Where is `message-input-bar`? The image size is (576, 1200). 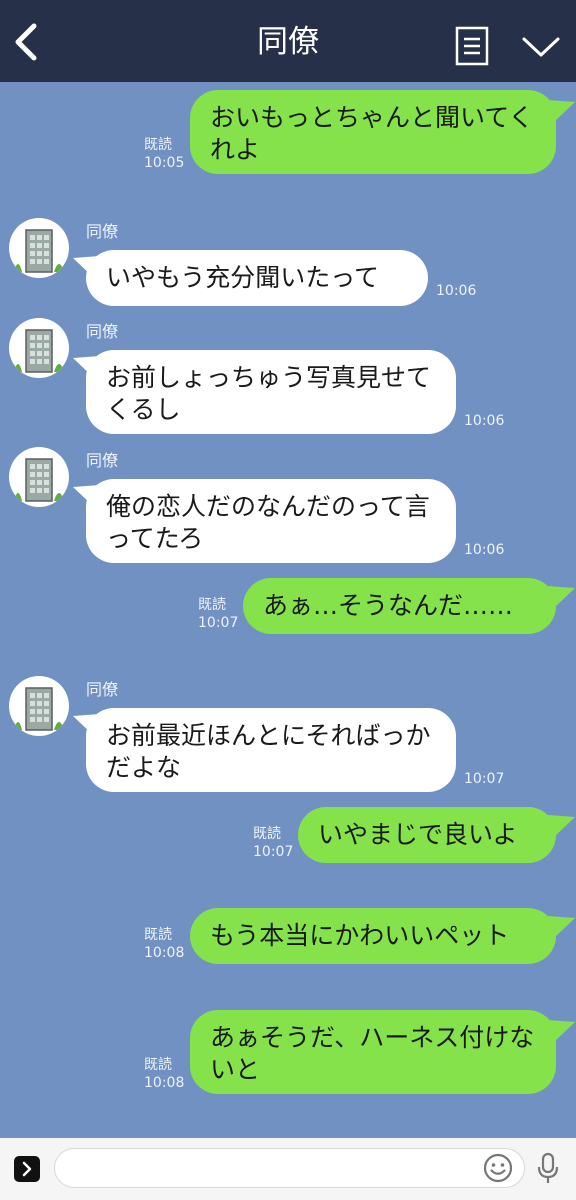
message-input-bar is located at coordinates (288, 1169).